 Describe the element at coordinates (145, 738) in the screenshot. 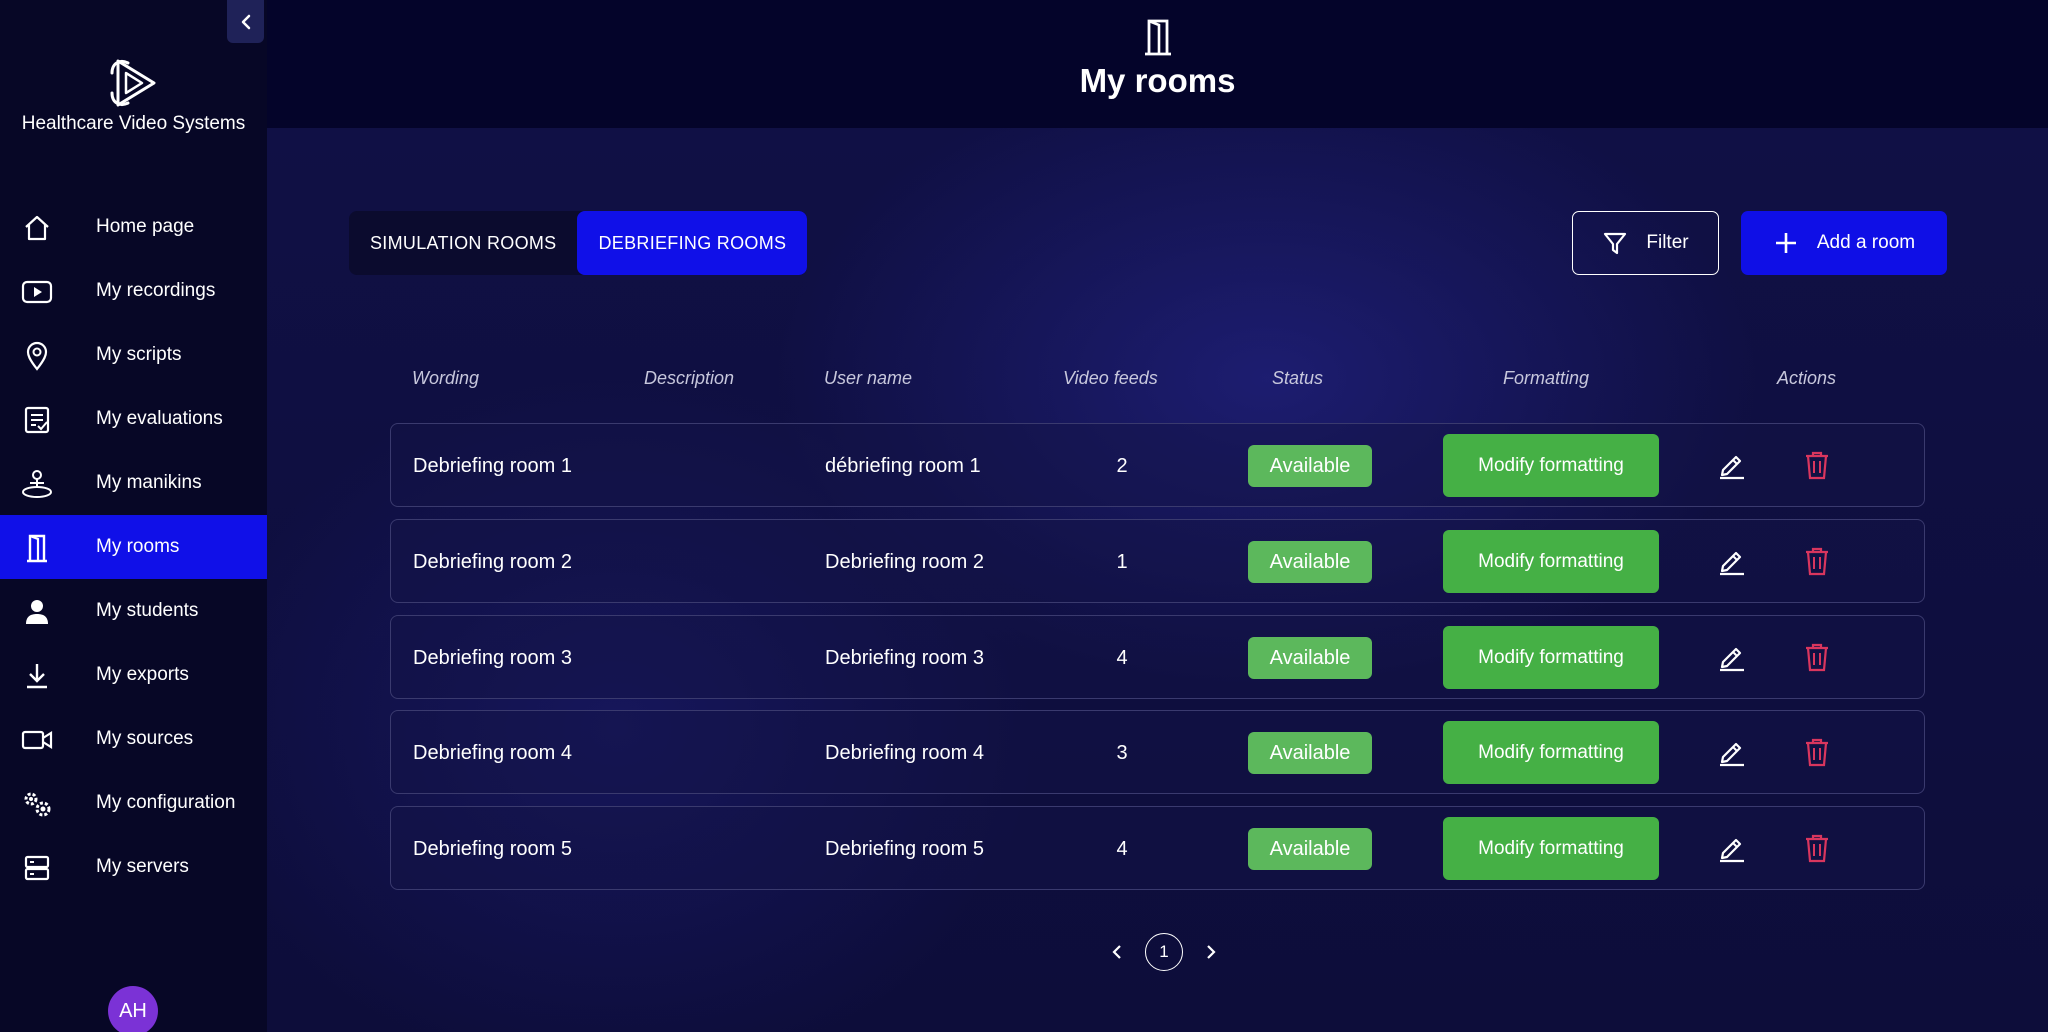

I see `sidebar-item-label: My sources` at that location.